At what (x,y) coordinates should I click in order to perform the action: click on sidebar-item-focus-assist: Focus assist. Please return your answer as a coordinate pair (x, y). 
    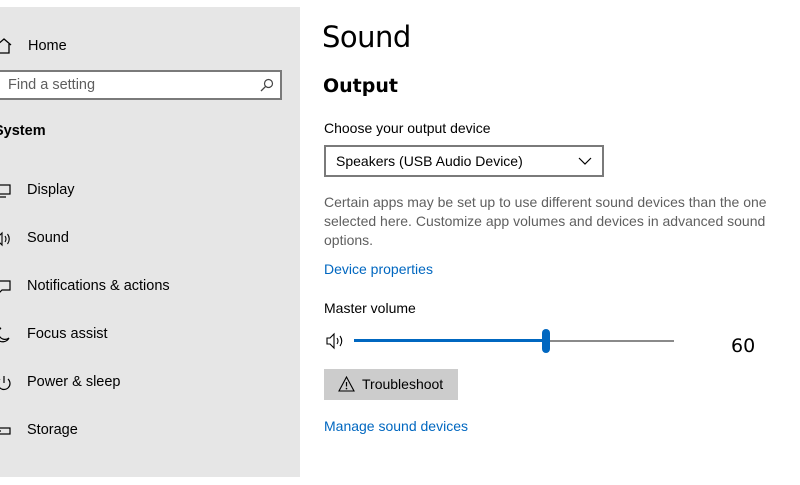
    Looking at the image, I should click on (150, 335).